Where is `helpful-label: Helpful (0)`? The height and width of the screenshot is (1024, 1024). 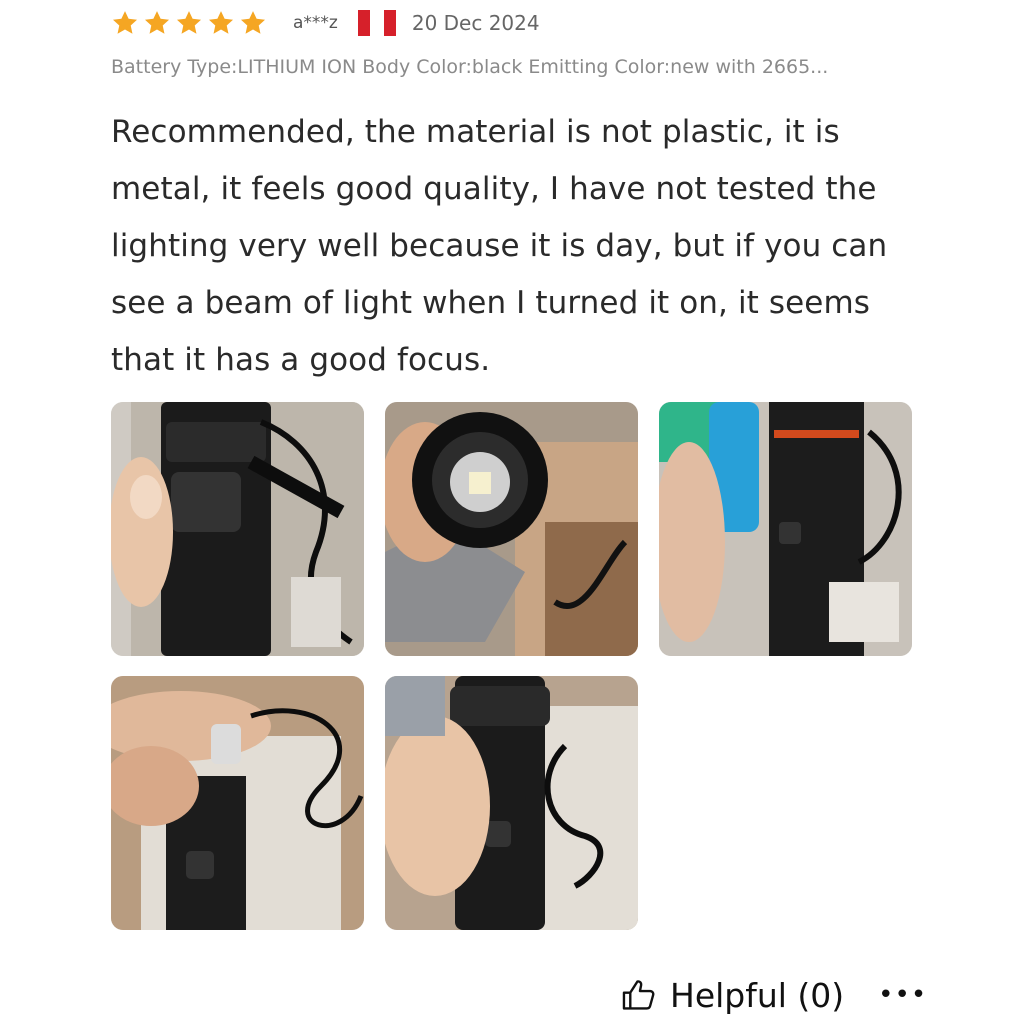
helpful-label: Helpful (0) is located at coordinates (757, 995).